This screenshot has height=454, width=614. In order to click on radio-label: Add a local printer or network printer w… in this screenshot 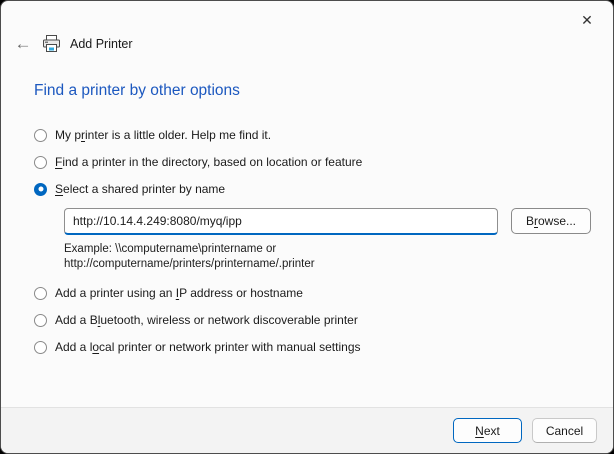, I will do `click(208, 347)`.